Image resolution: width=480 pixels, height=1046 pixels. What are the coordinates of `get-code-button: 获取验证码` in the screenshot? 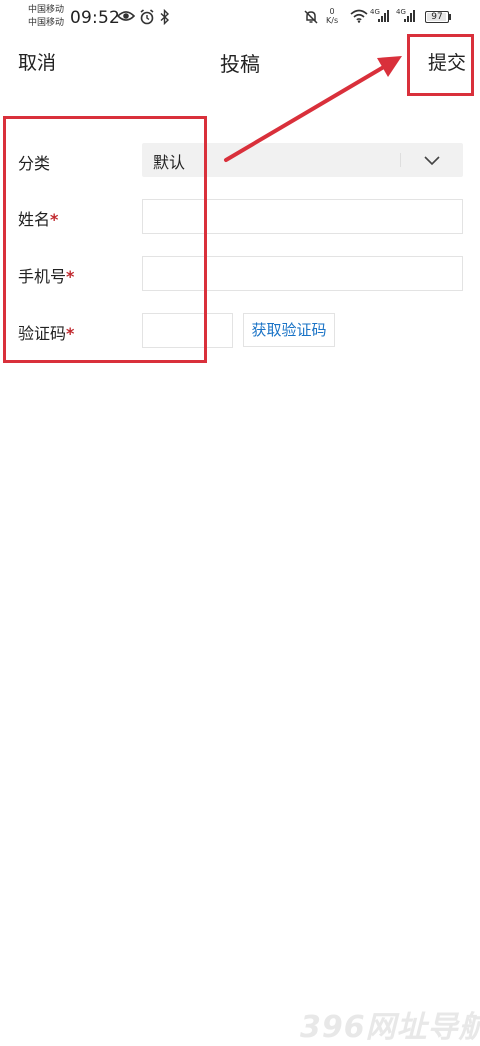 It's located at (289, 330).